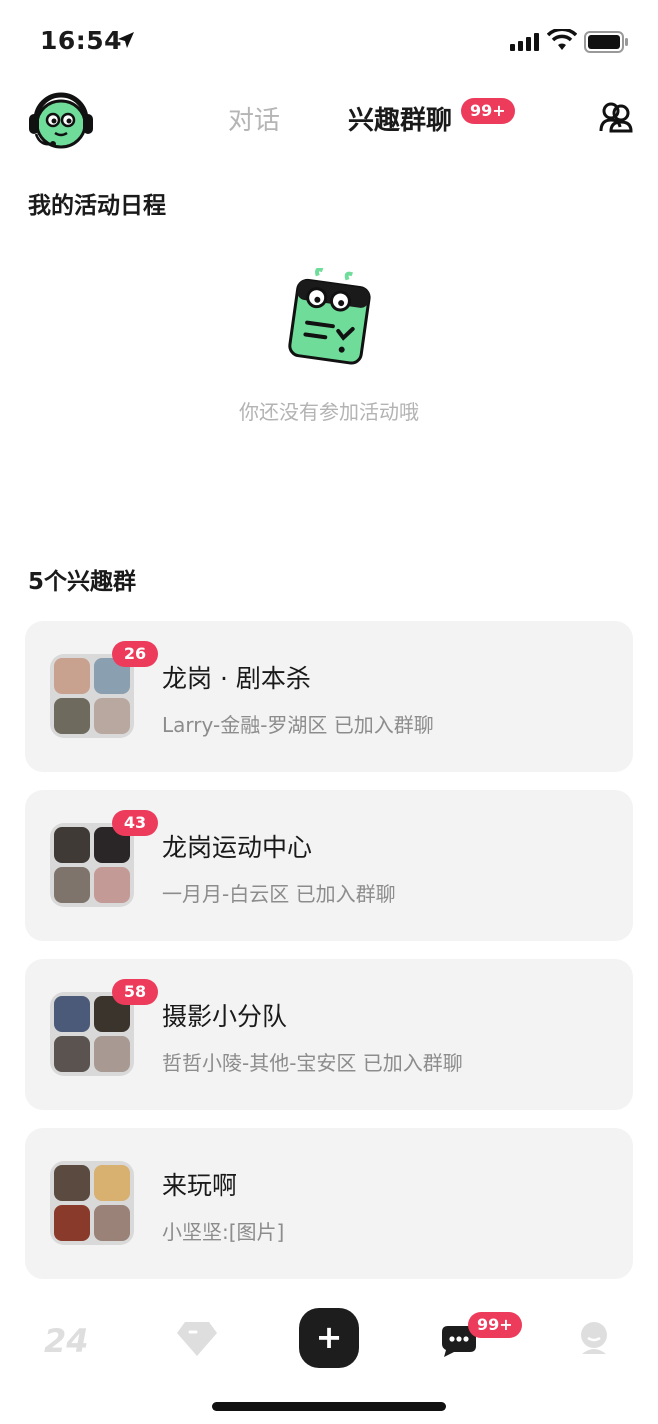  I want to click on group-last-message: Larry-金融-罗湖区 已加入群聊, so click(298, 725).